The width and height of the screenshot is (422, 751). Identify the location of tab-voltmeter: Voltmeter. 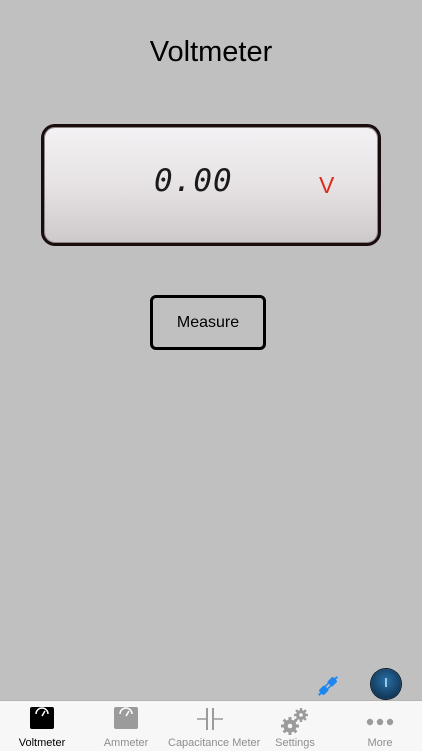
(42, 726).